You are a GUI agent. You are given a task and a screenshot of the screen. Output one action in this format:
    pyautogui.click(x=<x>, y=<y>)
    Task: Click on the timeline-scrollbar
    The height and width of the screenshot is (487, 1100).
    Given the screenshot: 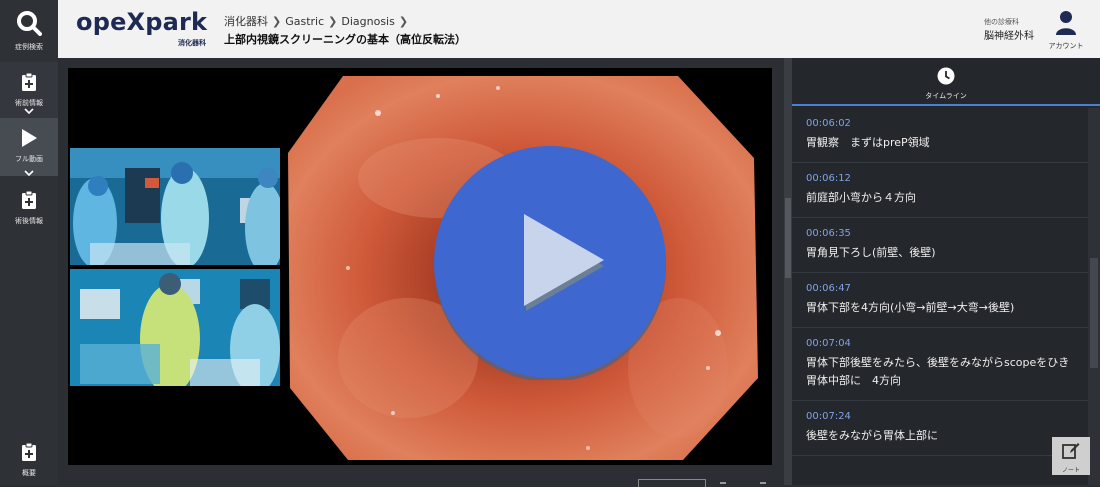 What is the action you would take?
    pyautogui.click(x=1094, y=296)
    